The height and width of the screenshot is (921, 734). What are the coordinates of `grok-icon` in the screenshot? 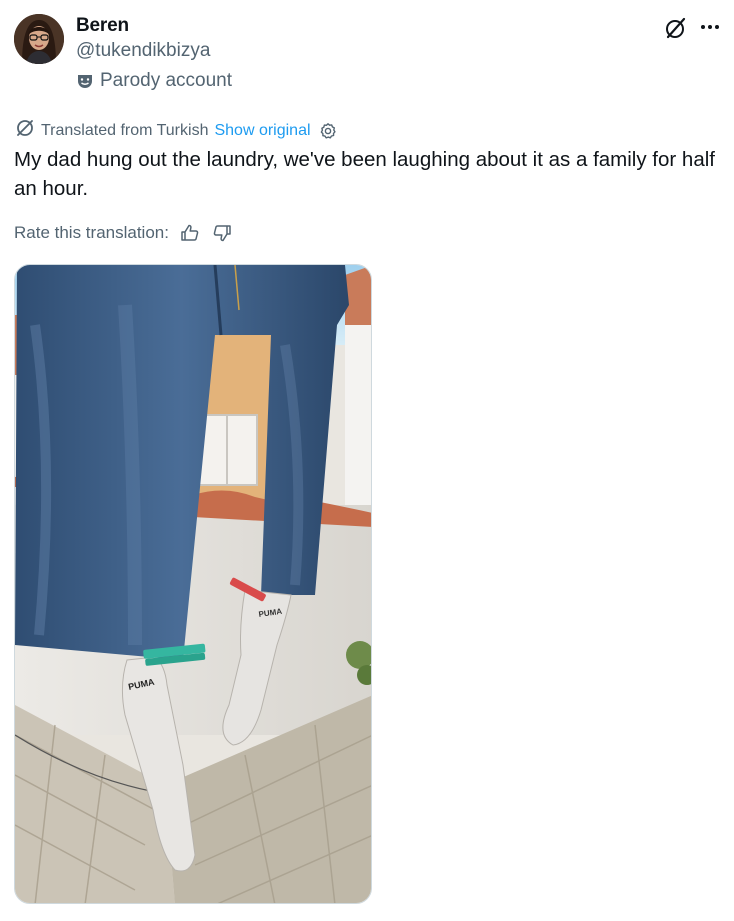 It's located at (676, 28).